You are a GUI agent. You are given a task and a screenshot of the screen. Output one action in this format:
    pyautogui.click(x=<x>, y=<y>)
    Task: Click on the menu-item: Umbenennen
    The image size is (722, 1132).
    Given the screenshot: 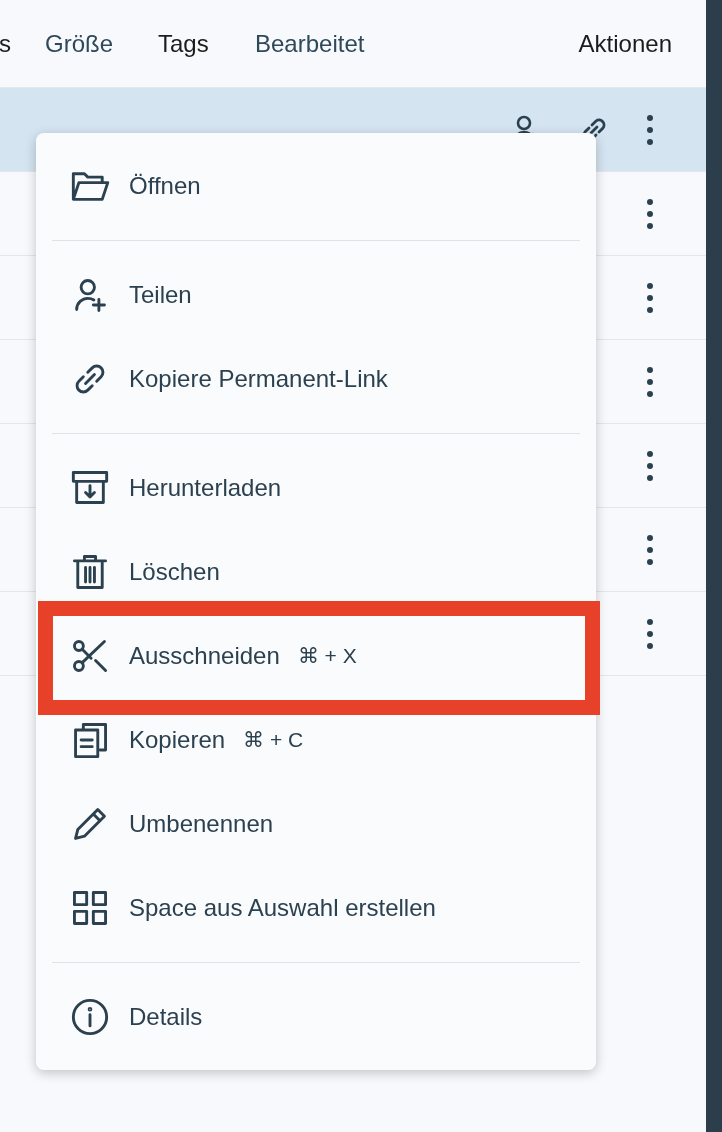 What is the action you would take?
    pyautogui.click(x=316, y=824)
    